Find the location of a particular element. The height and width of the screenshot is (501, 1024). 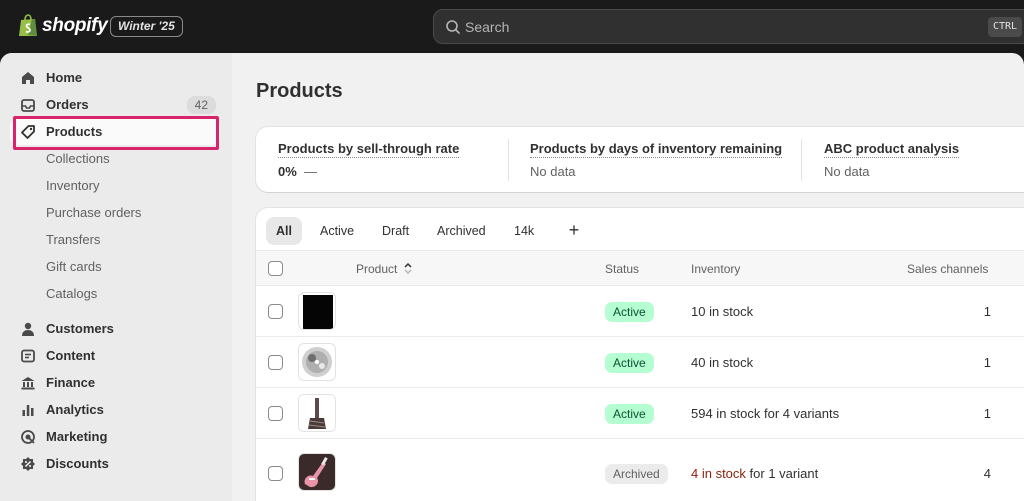

sidebar-item-label: Catalogs is located at coordinates (72, 293).